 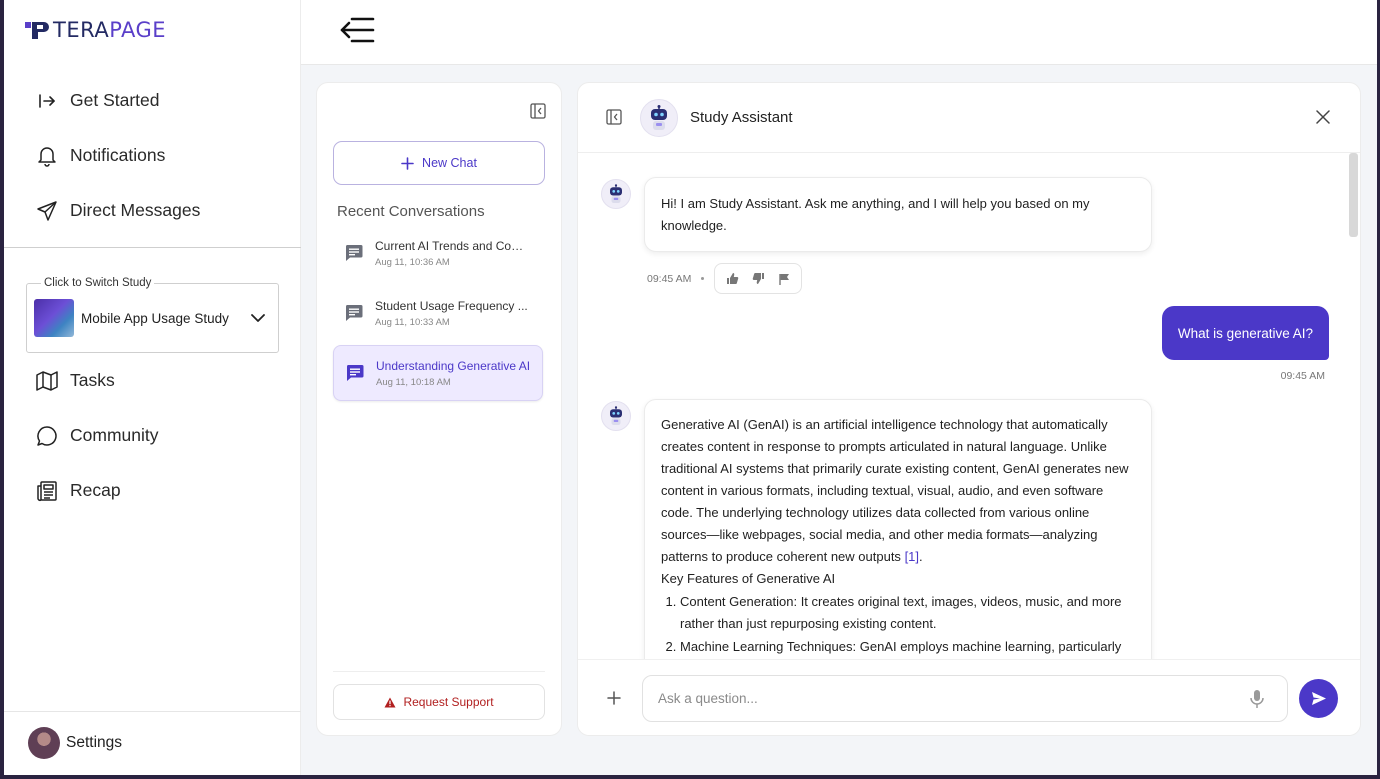 I want to click on nav-item-notifications: Notifications, so click(x=152, y=155).